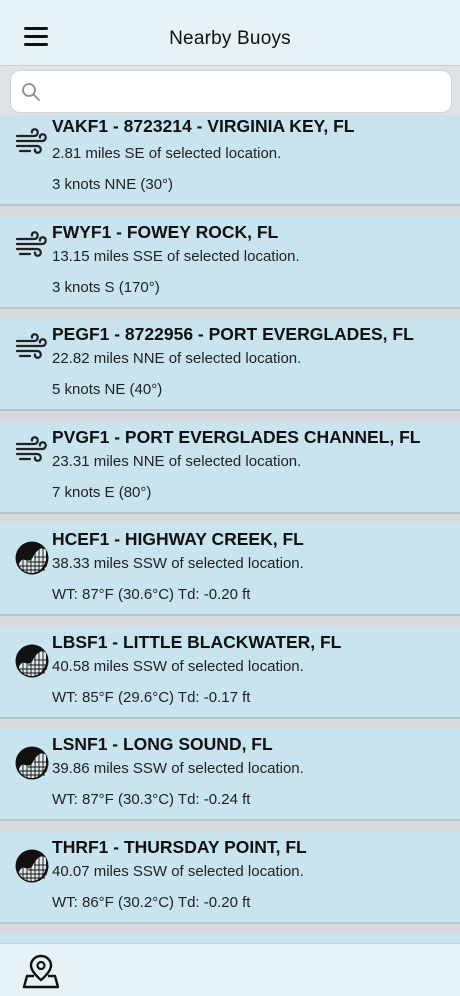 This screenshot has width=460, height=996. I want to click on buoy-distance: 39.86 miles SSW of selected location., so click(178, 768).